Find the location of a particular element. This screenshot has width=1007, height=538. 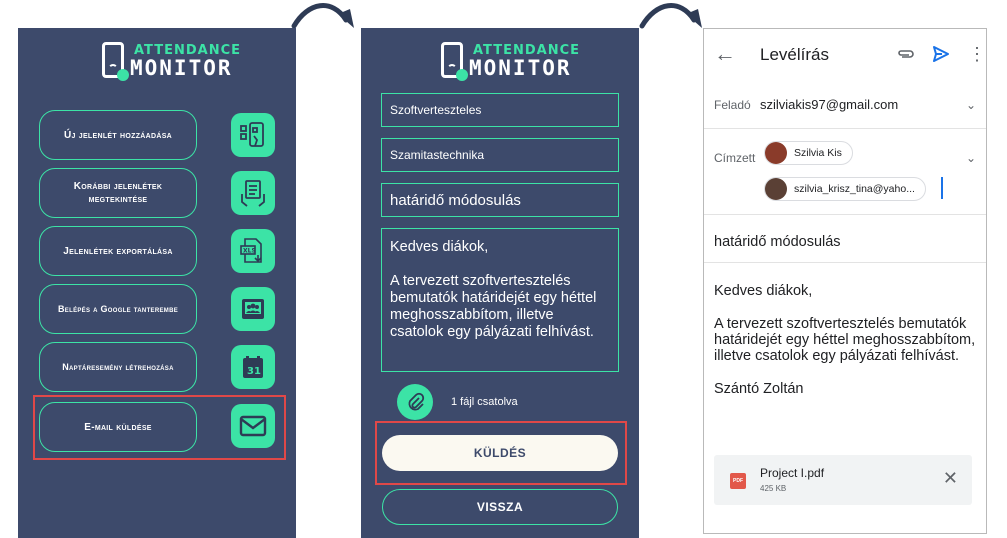

compose-title: Levélírás is located at coordinates (794, 54).